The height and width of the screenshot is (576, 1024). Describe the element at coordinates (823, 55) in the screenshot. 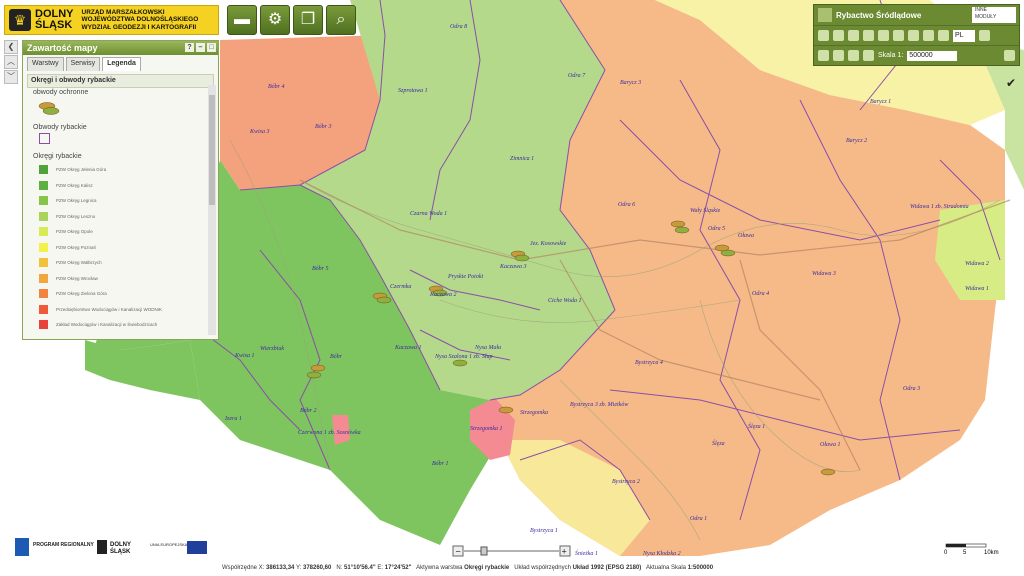

I see `pencil-icon` at that location.